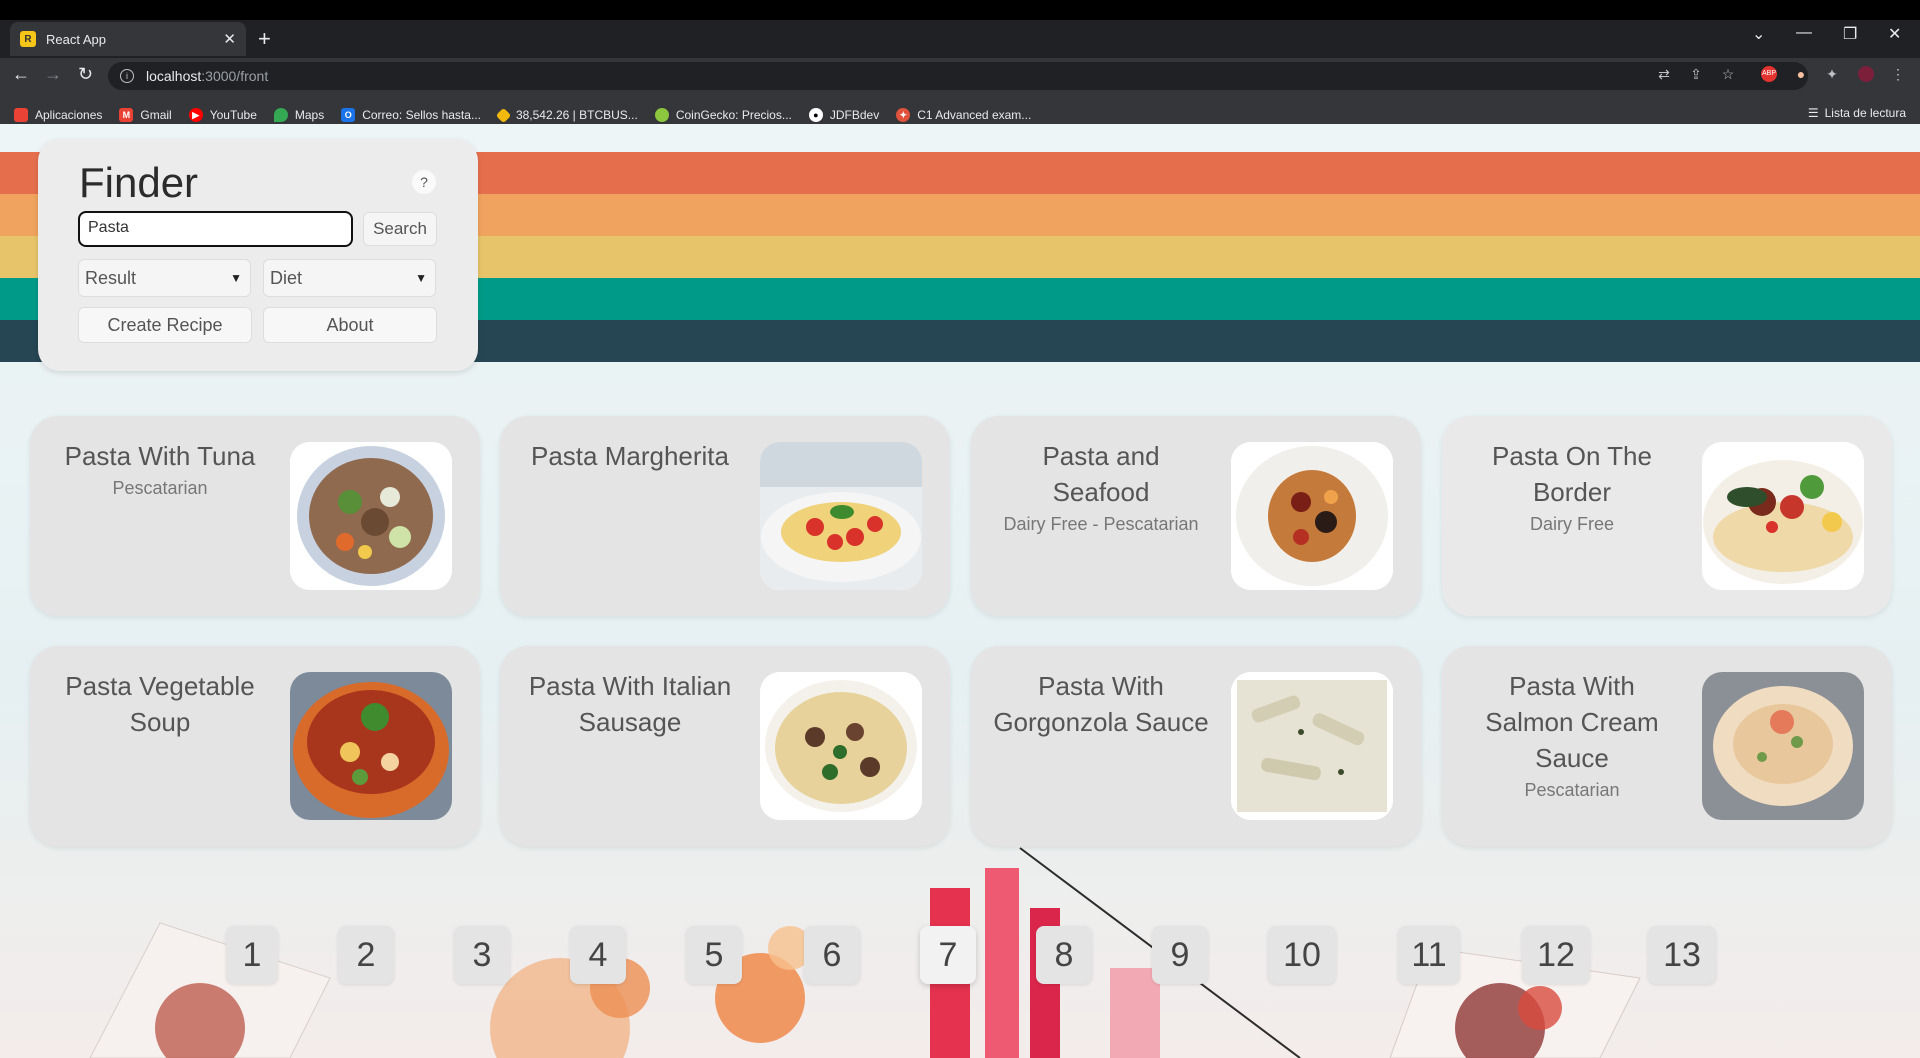 The image size is (1920, 1058). What do you see at coordinates (229, 39) in the screenshot?
I see `tab-close-icon: ✕` at bounding box center [229, 39].